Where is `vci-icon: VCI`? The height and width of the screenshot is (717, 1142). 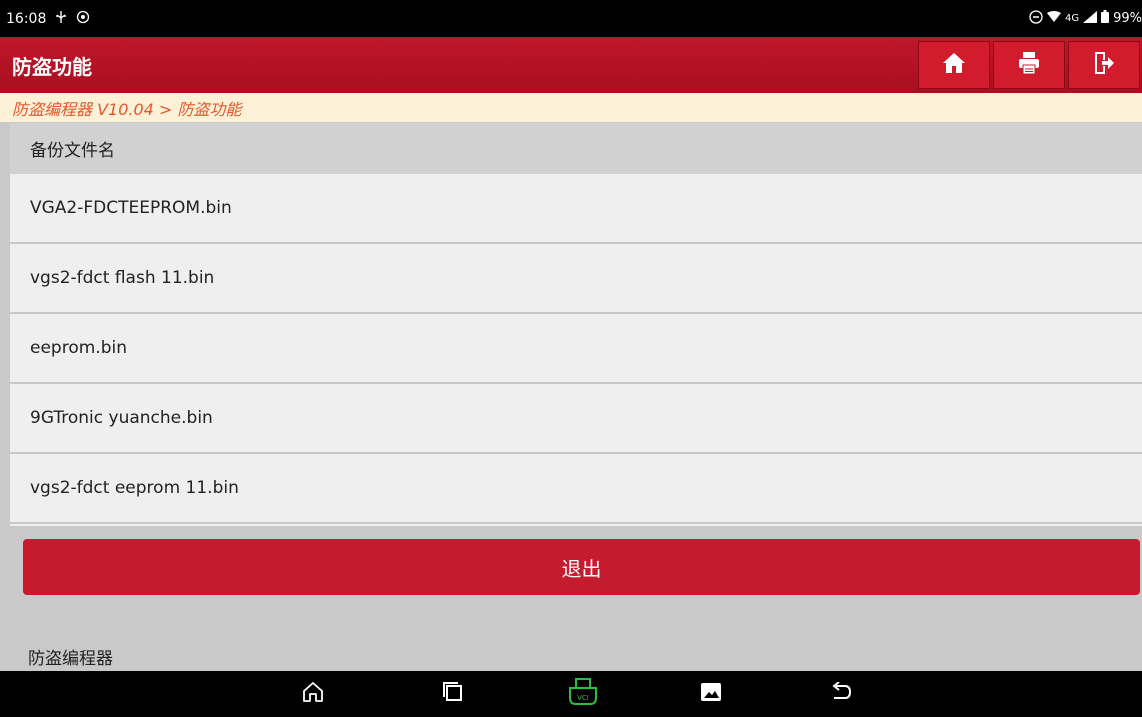
vci-icon: VCI is located at coordinates (583, 694).